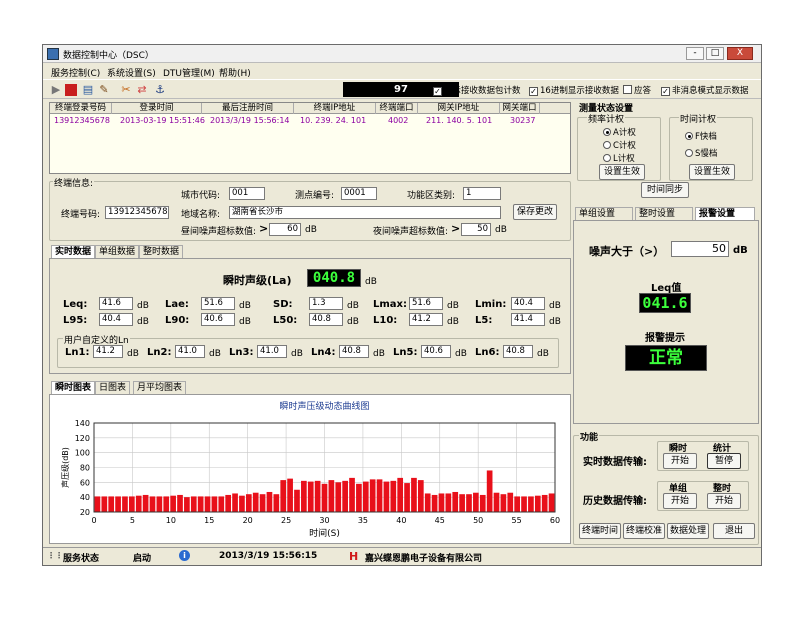  Describe the element at coordinates (724, 501) in the screenshot. I see `history-hourly-start-button: 开始` at that location.